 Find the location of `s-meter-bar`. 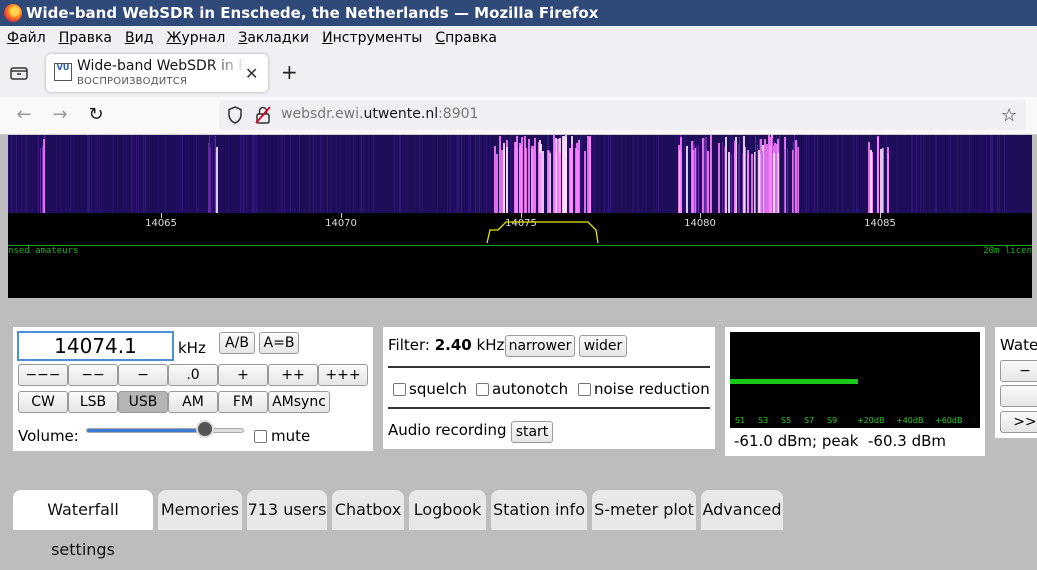

s-meter-bar is located at coordinates (794, 381).